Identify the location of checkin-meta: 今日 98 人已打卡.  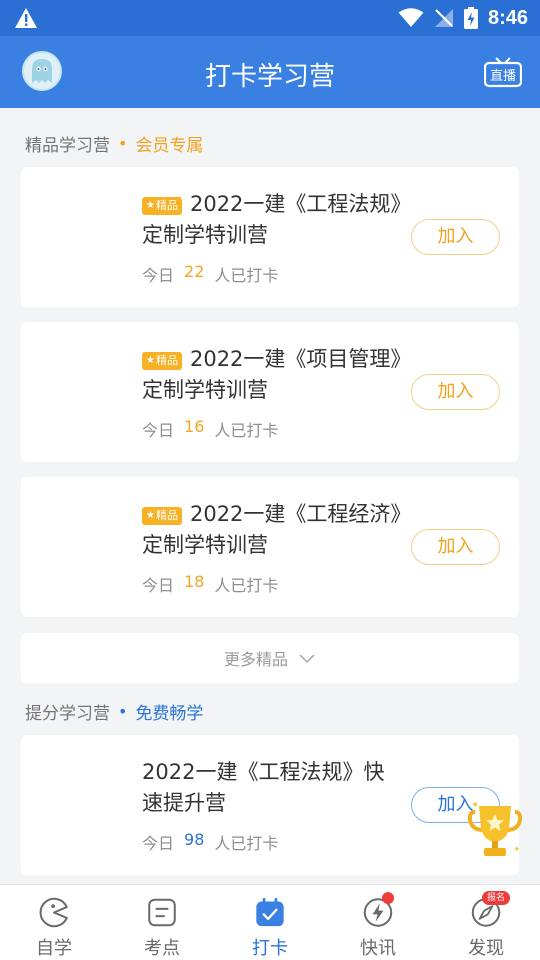
(210, 841).